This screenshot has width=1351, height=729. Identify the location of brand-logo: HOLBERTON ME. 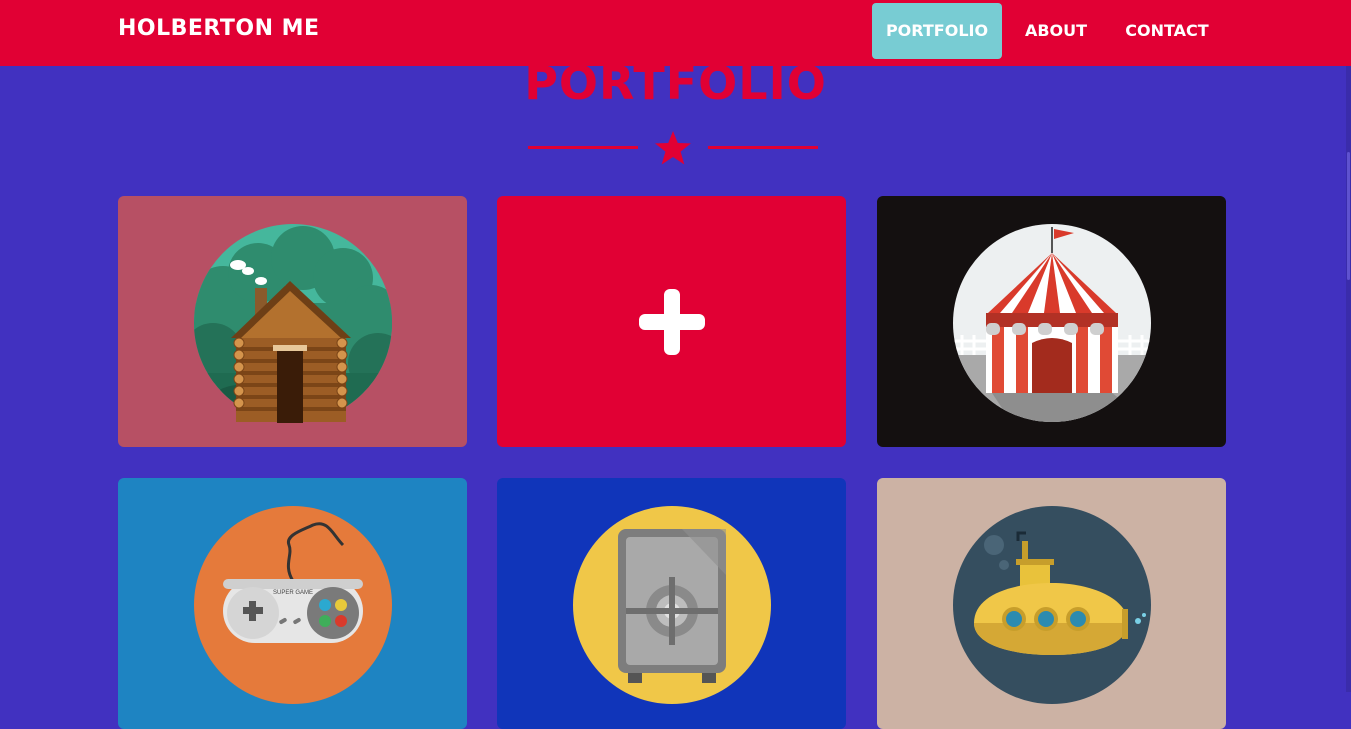
(219, 28).